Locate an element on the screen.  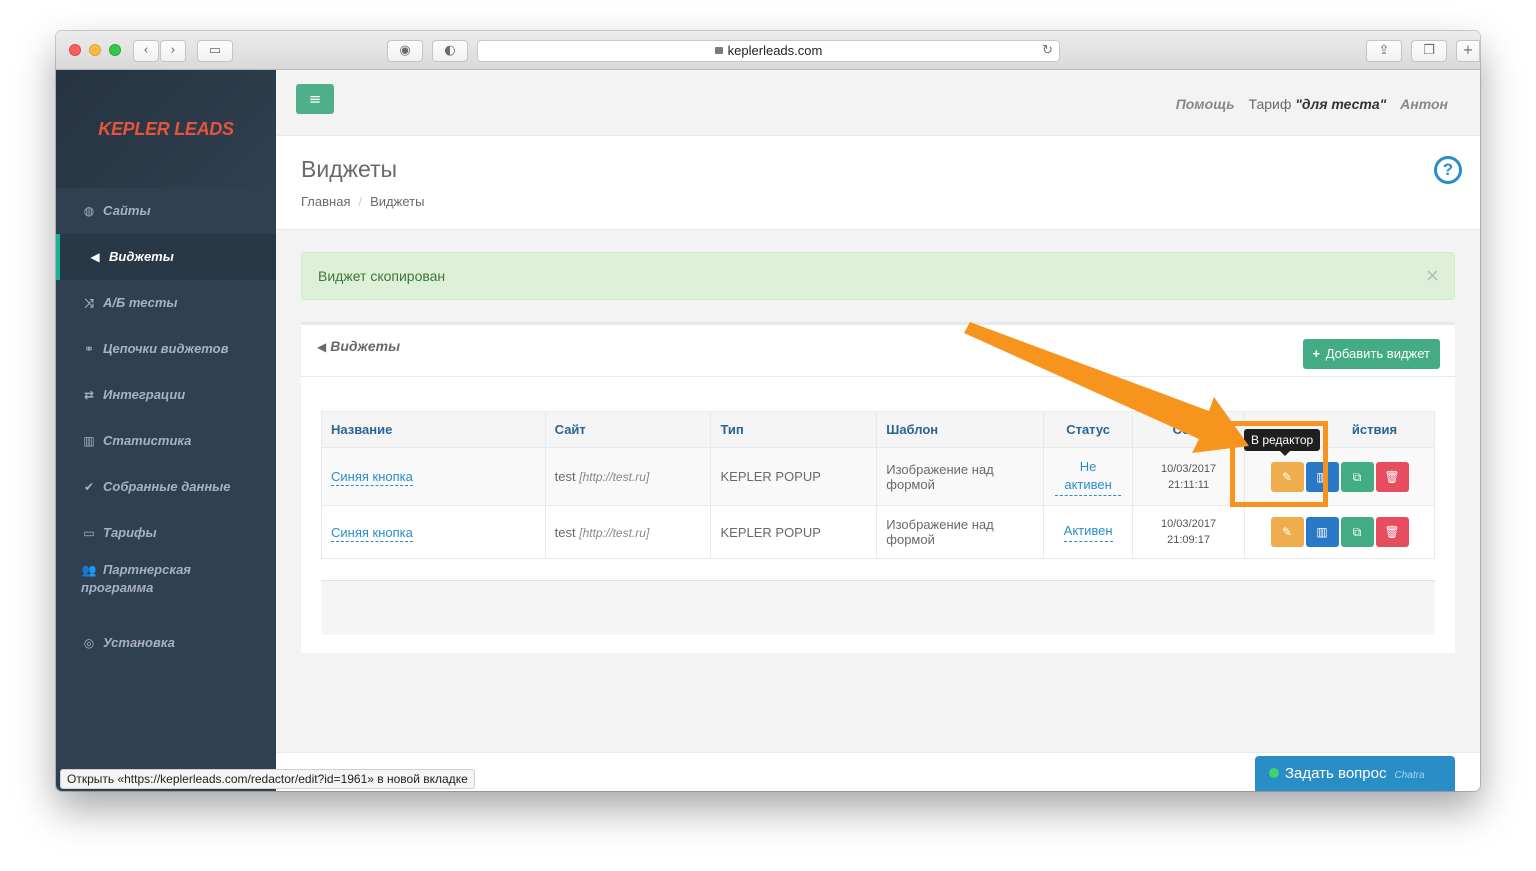
share-icon: ⇪ is located at coordinates (1384, 51).